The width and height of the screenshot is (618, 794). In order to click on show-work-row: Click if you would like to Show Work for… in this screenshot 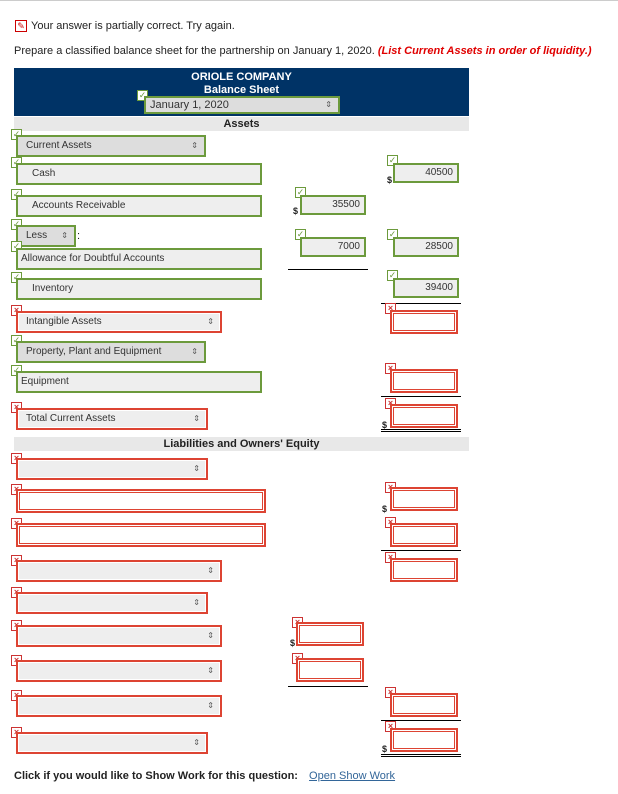, I will do `click(204, 776)`.